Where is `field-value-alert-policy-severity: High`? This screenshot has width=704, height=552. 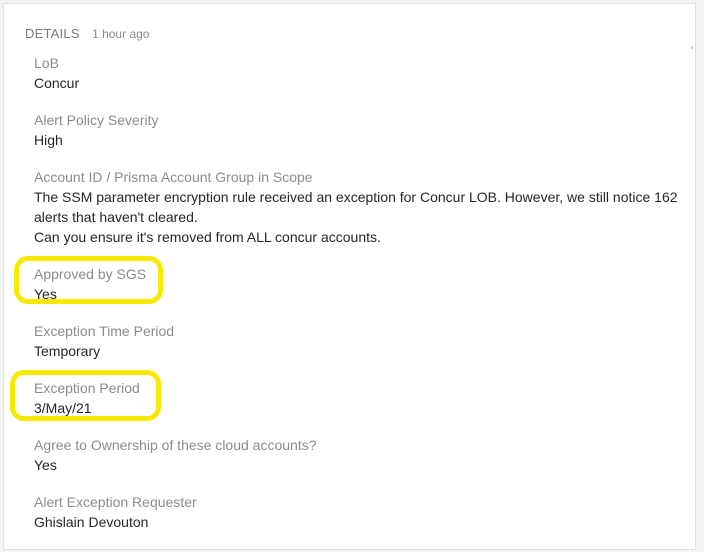
field-value-alert-policy-severity: High is located at coordinates (48, 140).